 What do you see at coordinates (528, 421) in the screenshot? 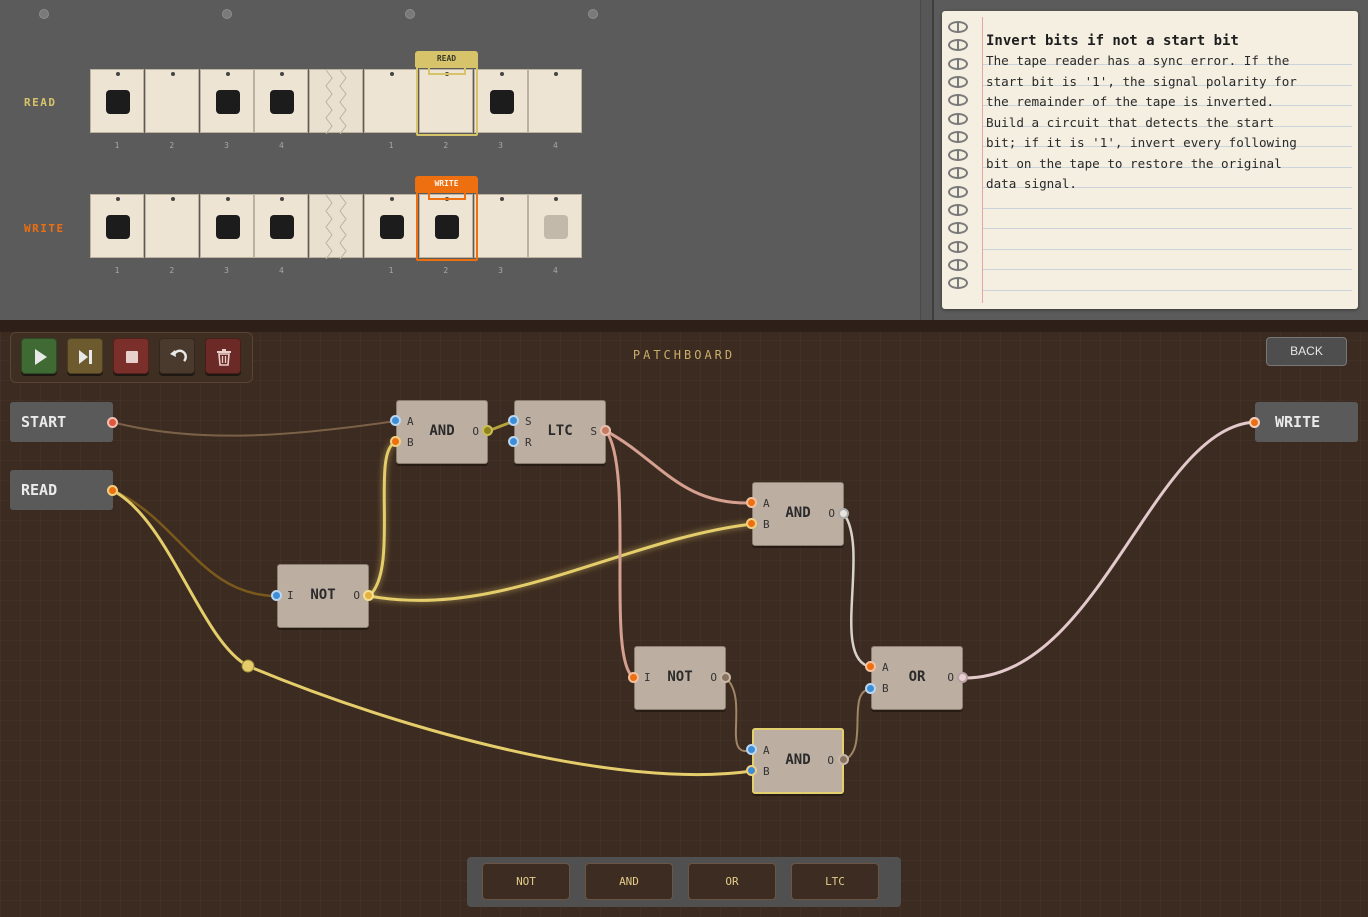
I see `port-label-s: S` at bounding box center [528, 421].